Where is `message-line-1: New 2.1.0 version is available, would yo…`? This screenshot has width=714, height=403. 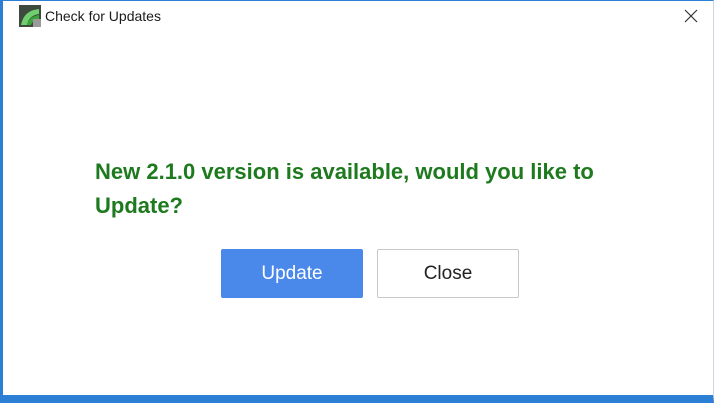 message-line-1: New 2.1.0 version is available, would yo… is located at coordinates (344, 171).